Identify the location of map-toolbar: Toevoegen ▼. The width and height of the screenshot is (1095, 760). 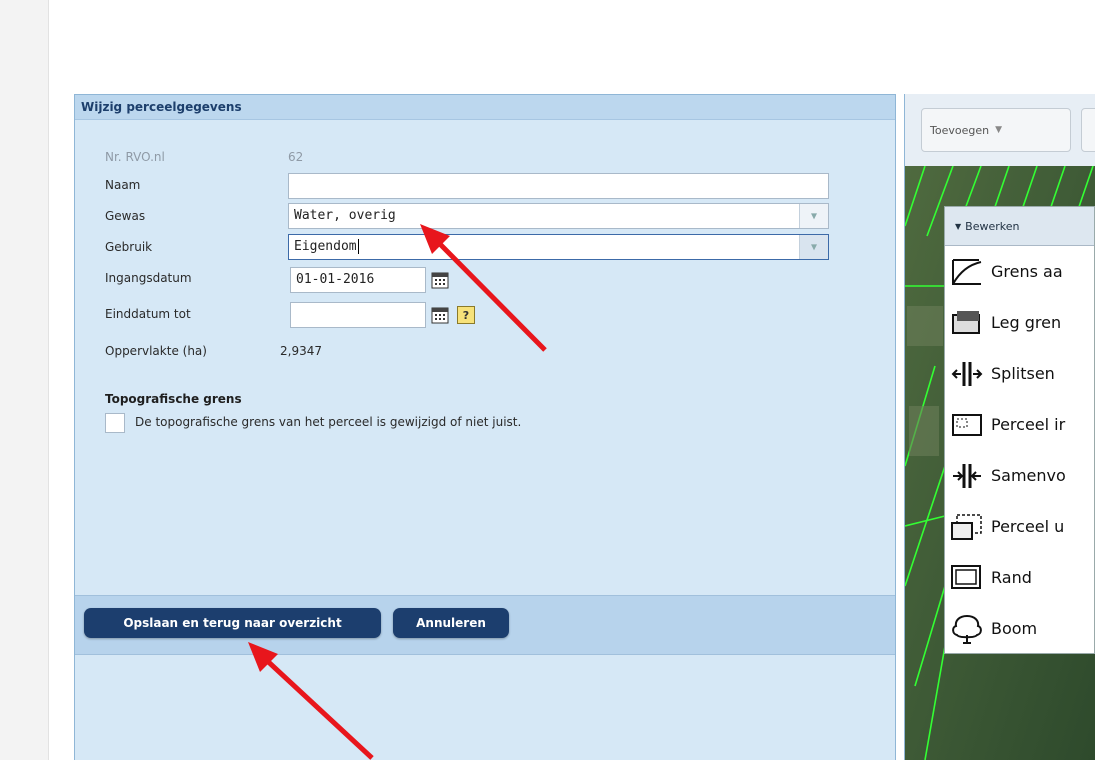
(1000, 130).